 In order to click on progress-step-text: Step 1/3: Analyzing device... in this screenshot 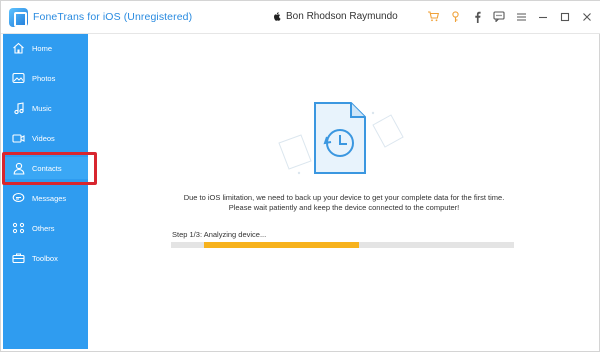, I will do `click(219, 234)`.